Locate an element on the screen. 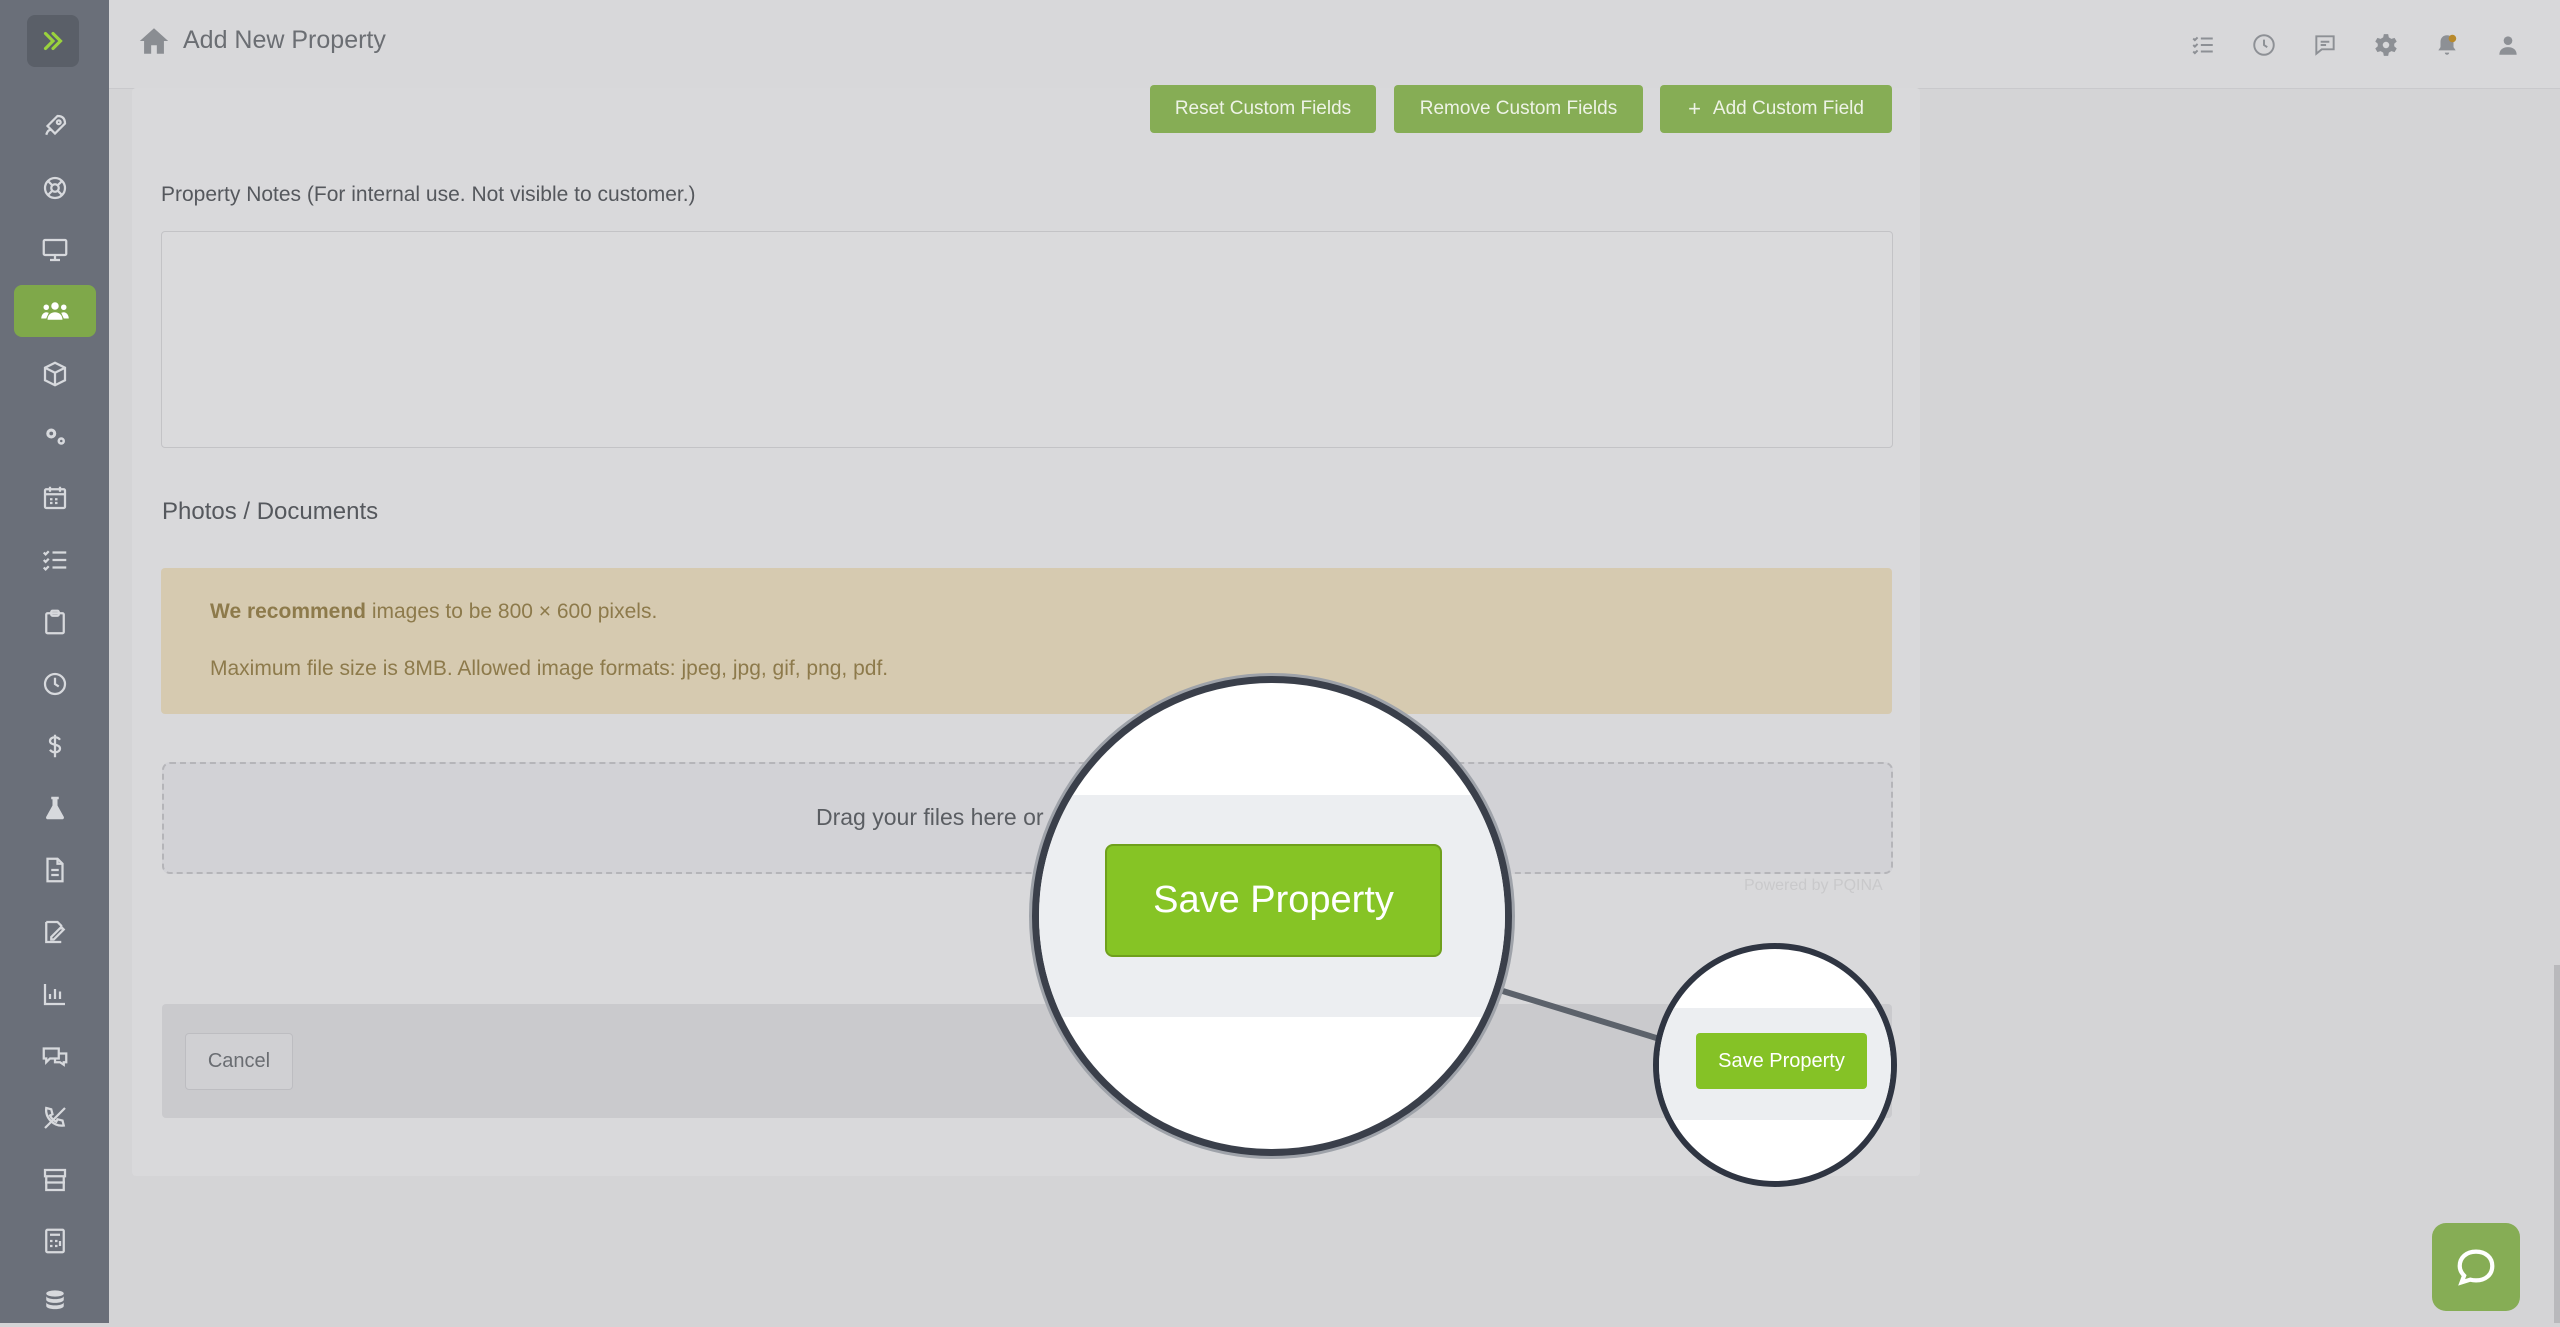  sidebar-item-customers is located at coordinates (55, 311).